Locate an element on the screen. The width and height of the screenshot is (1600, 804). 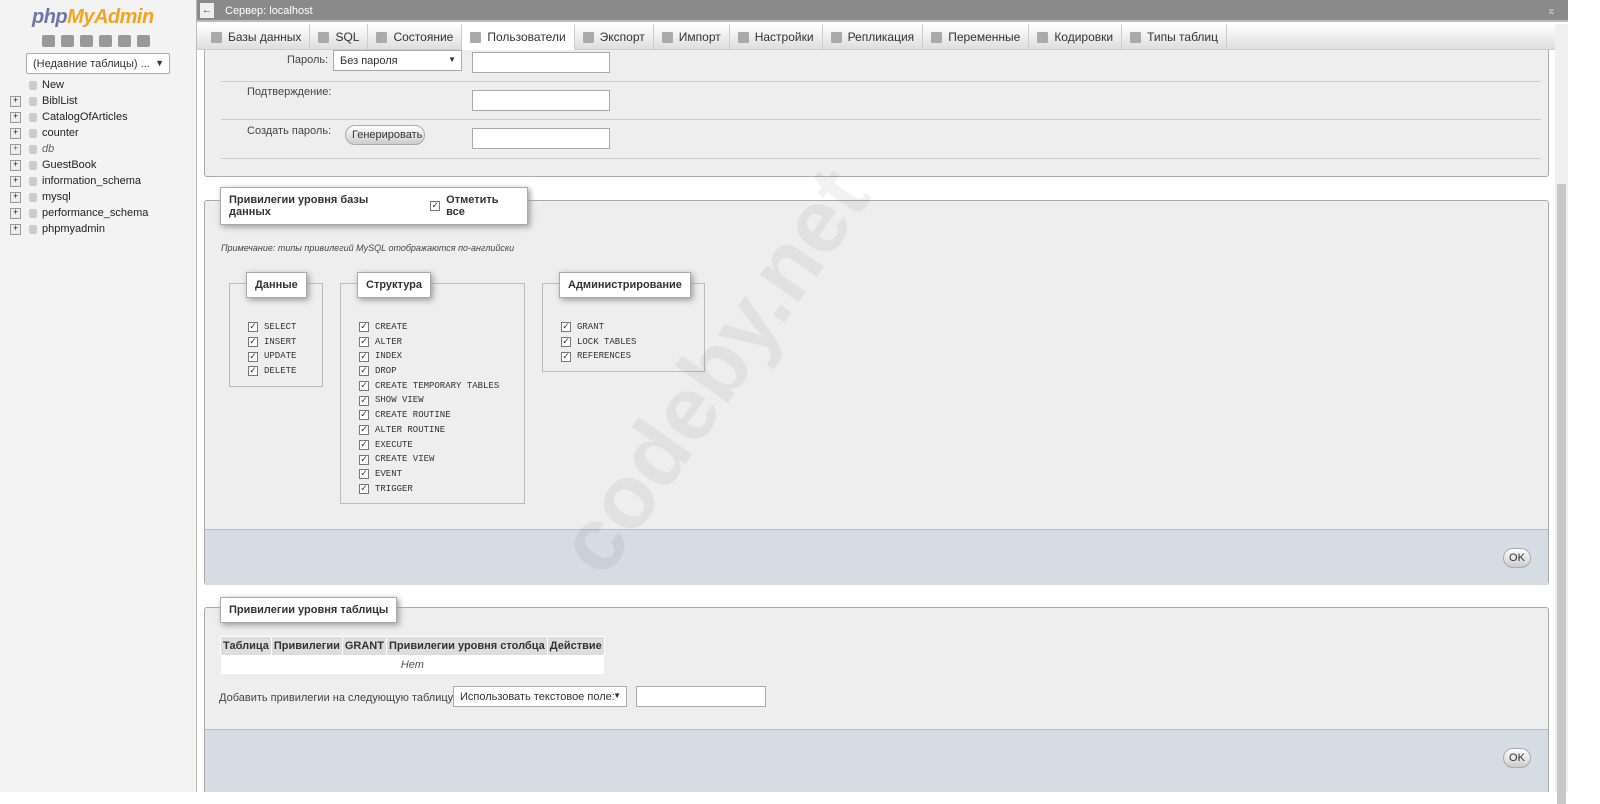
tab-settings: Настройки is located at coordinates (776, 37).